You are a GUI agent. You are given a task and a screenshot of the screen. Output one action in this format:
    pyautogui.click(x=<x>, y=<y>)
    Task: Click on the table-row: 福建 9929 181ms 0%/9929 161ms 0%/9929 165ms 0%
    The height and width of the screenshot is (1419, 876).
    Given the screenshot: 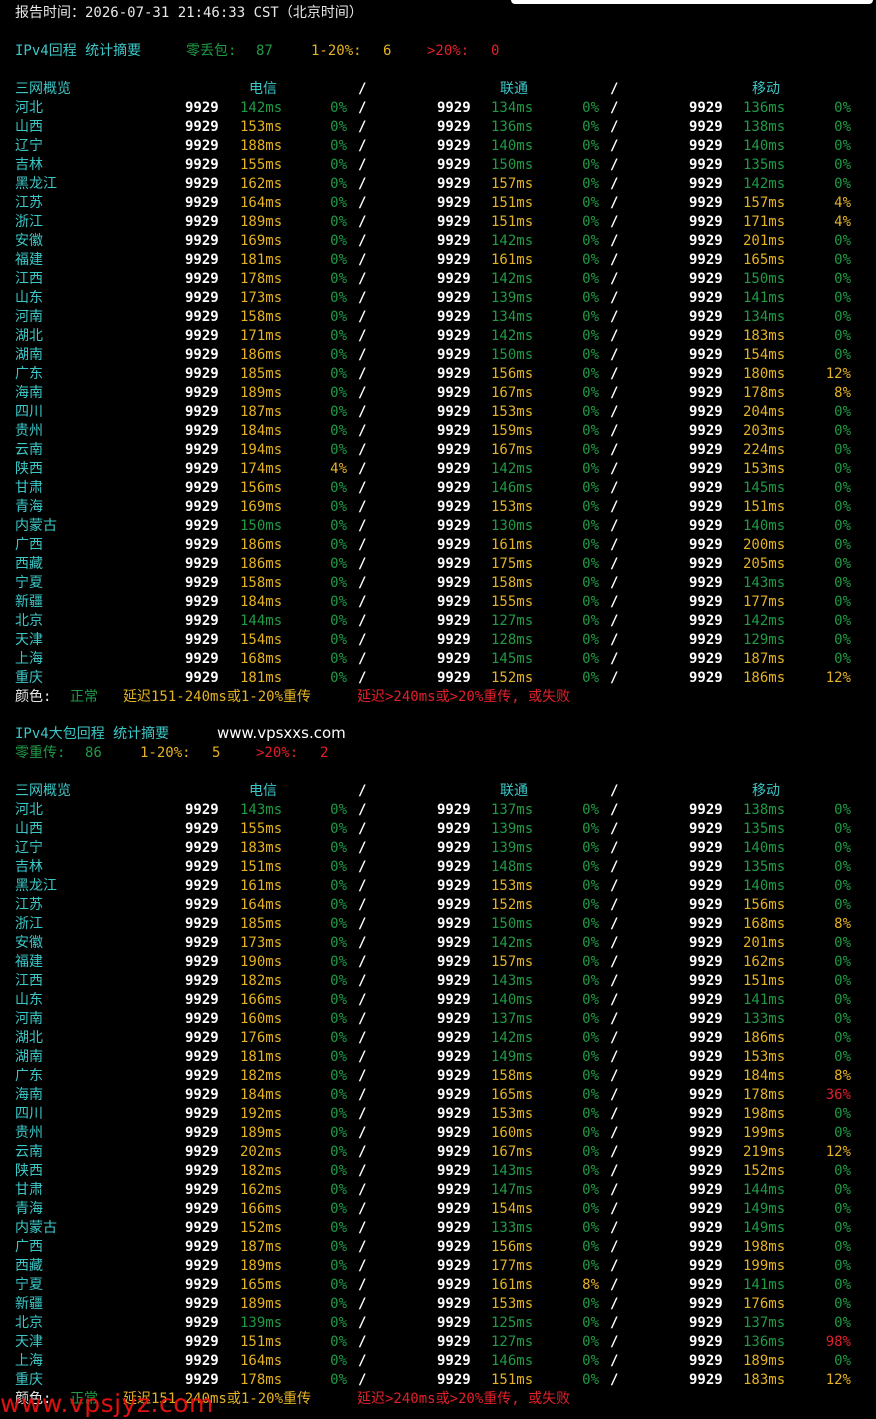 What is the action you would take?
    pyautogui.click(x=438, y=260)
    